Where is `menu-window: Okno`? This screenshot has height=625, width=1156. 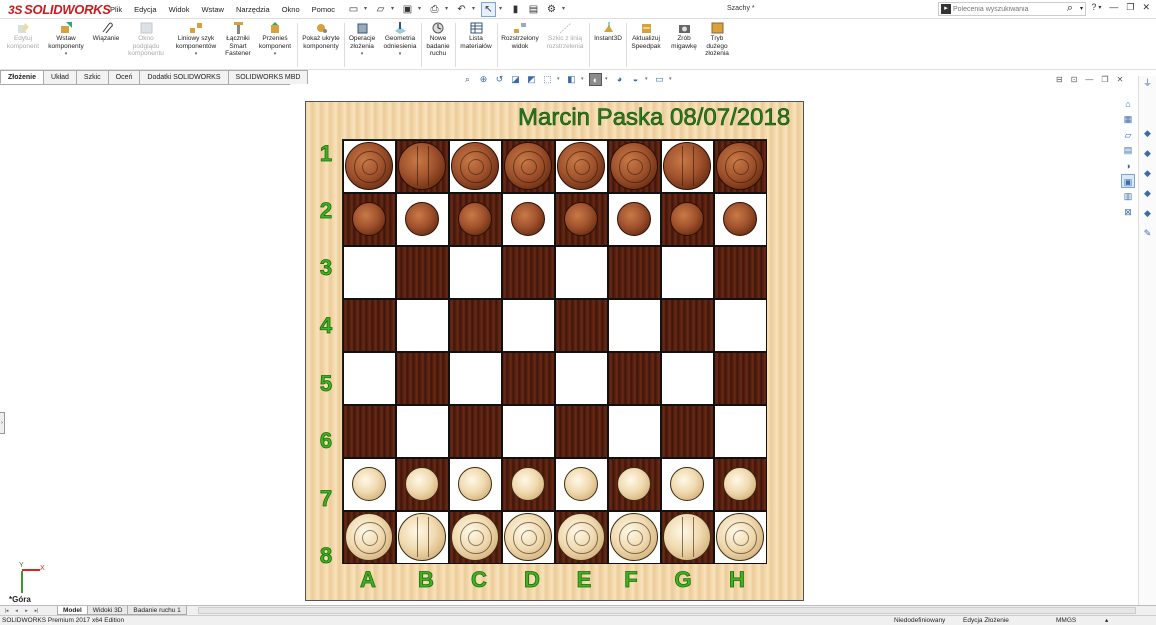
menu-window: Okno is located at coordinates (291, 9).